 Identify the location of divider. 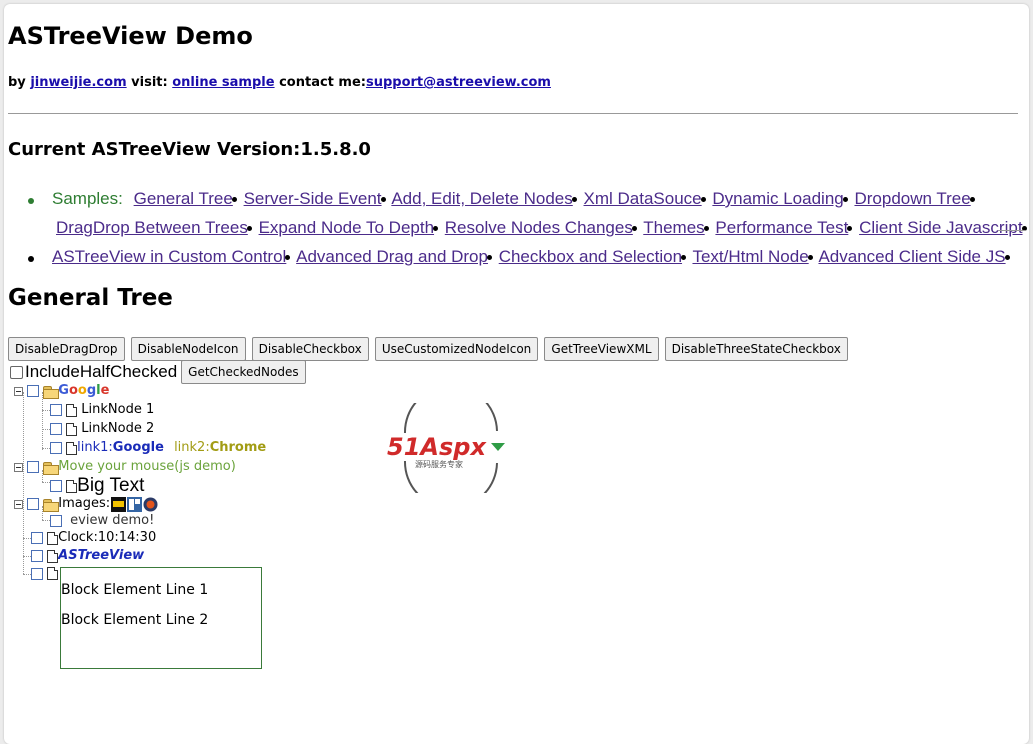
(513, 113).